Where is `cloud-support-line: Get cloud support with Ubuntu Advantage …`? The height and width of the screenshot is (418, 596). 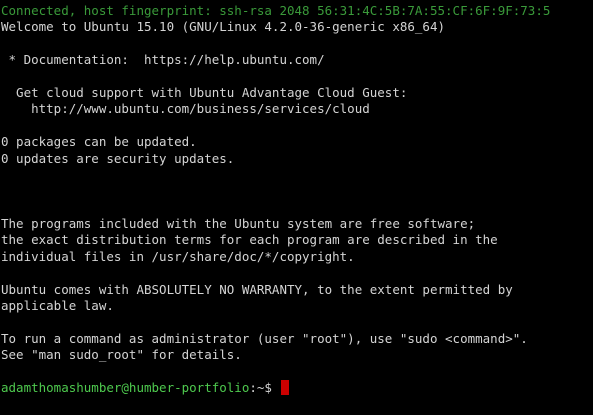 cloud-support-line: Get cloud support with Ubuntu Advantage … is located at coordinates (204, 92).